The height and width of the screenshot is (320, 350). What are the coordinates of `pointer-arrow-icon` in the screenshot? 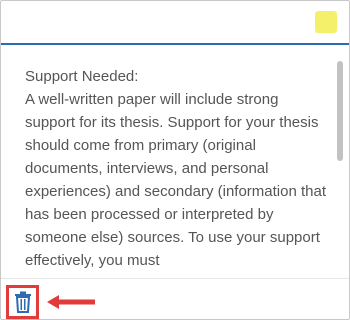 It's located at (71, 302).